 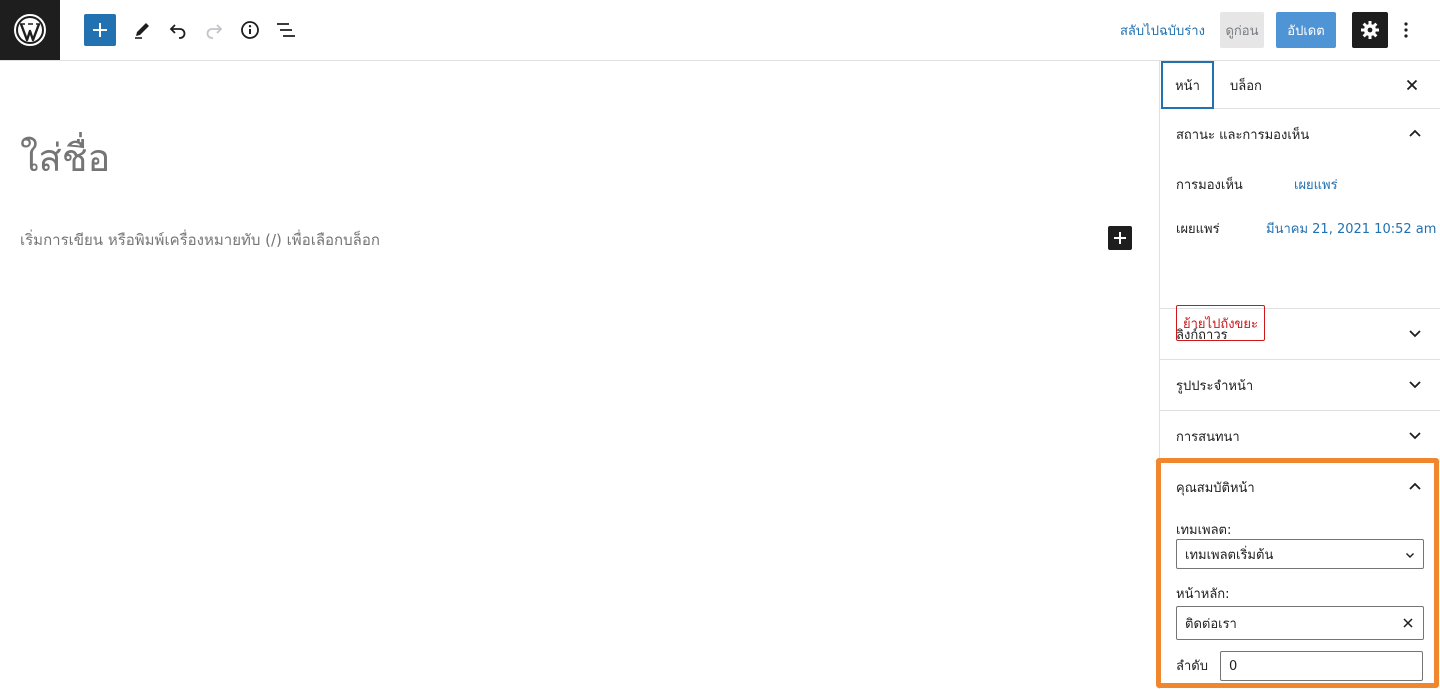 What do you see at coordinates (720, 30) in the screenshot?
I see `editor-top-bar: สลับไปฉบับร่าง ดูก่อน อัปเดต` at bounding box center [720, 30].